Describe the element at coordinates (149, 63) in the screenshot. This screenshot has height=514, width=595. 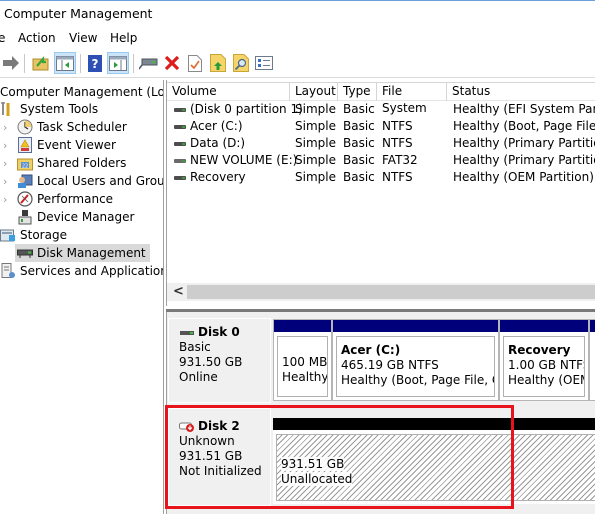
I see `connect-drive-button` at that location.